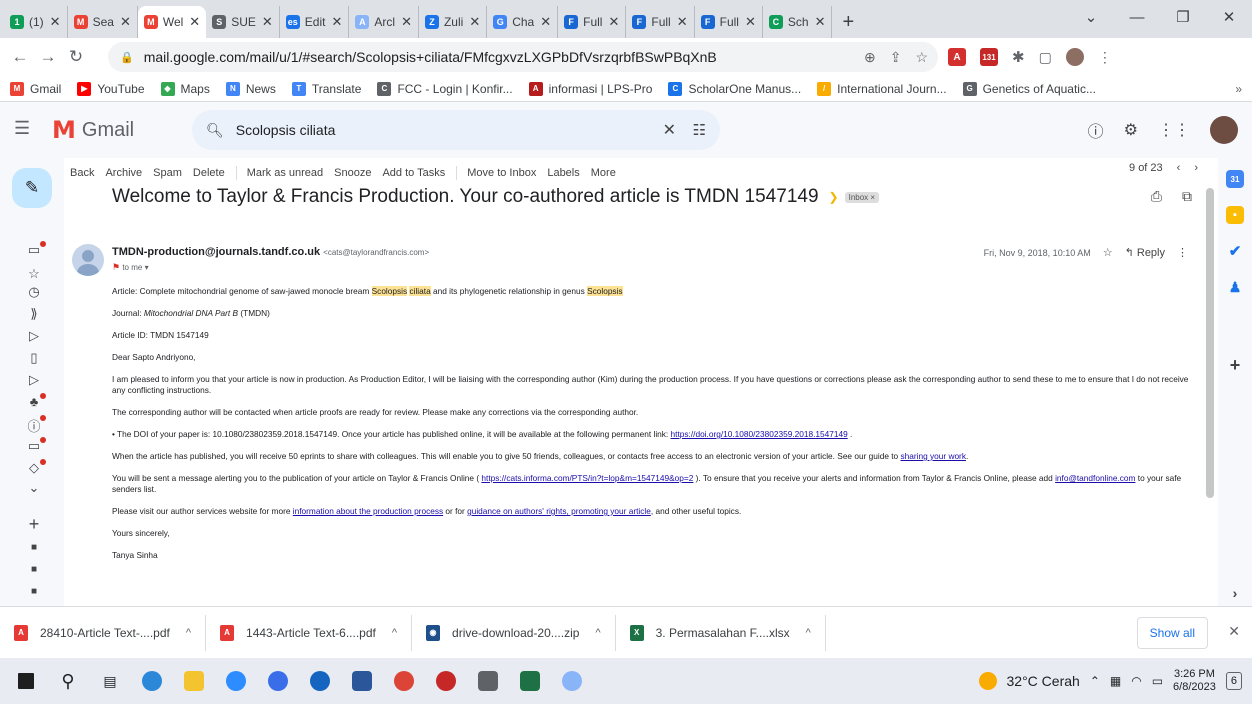  Describe the element at coordinates (798, 22) in the screenshot. I see `browser-tab: C Sch ✕` at that location.